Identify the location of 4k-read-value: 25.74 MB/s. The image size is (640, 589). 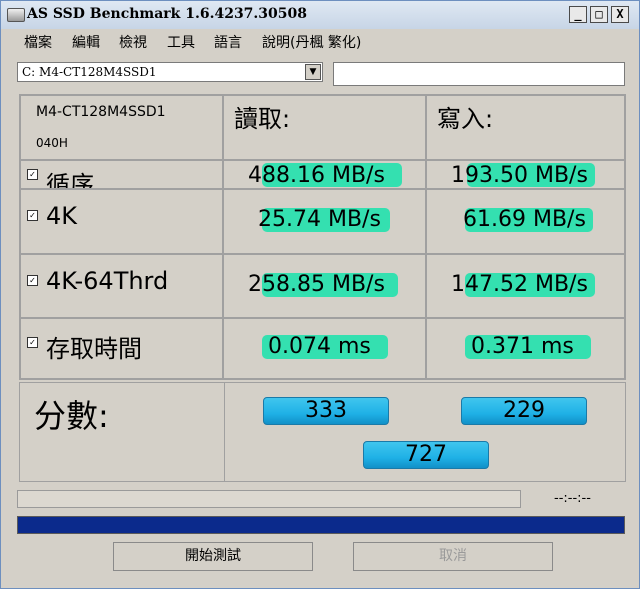
(319, 219).